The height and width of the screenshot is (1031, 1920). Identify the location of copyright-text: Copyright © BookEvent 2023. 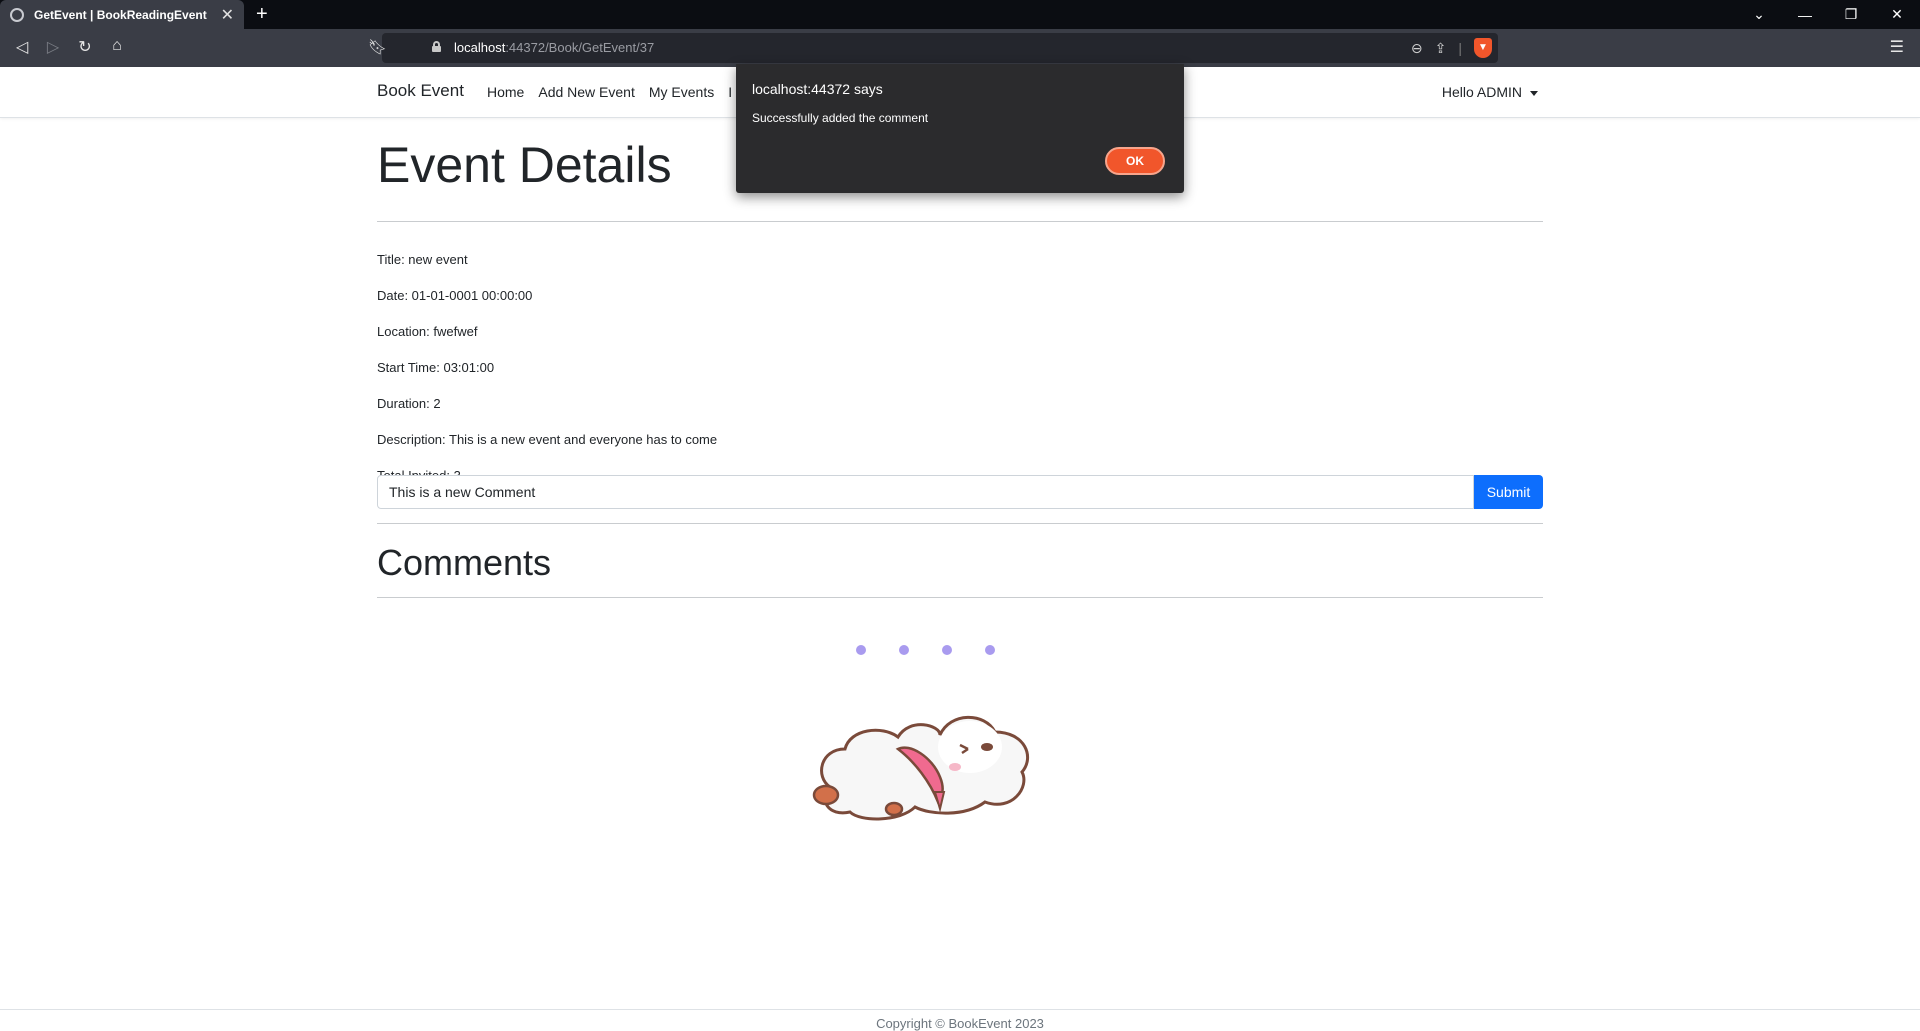
(960, 1023).